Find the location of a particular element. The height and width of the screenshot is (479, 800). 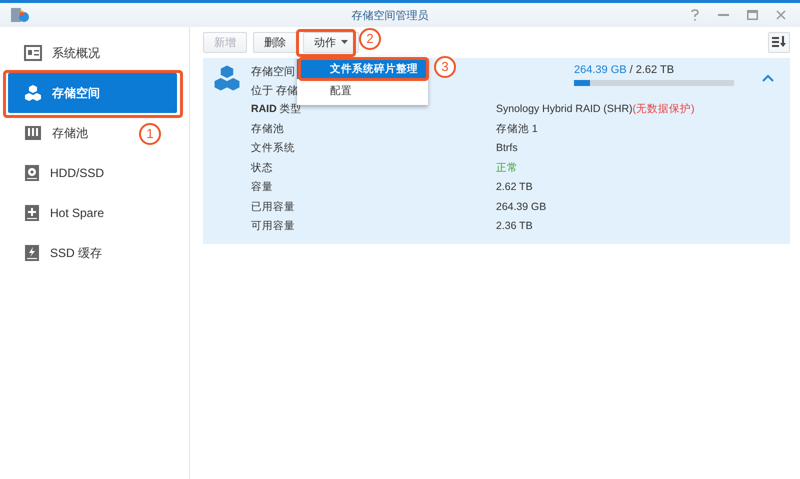

toolbar-button: 动作 is located at coordinates (331, 42).